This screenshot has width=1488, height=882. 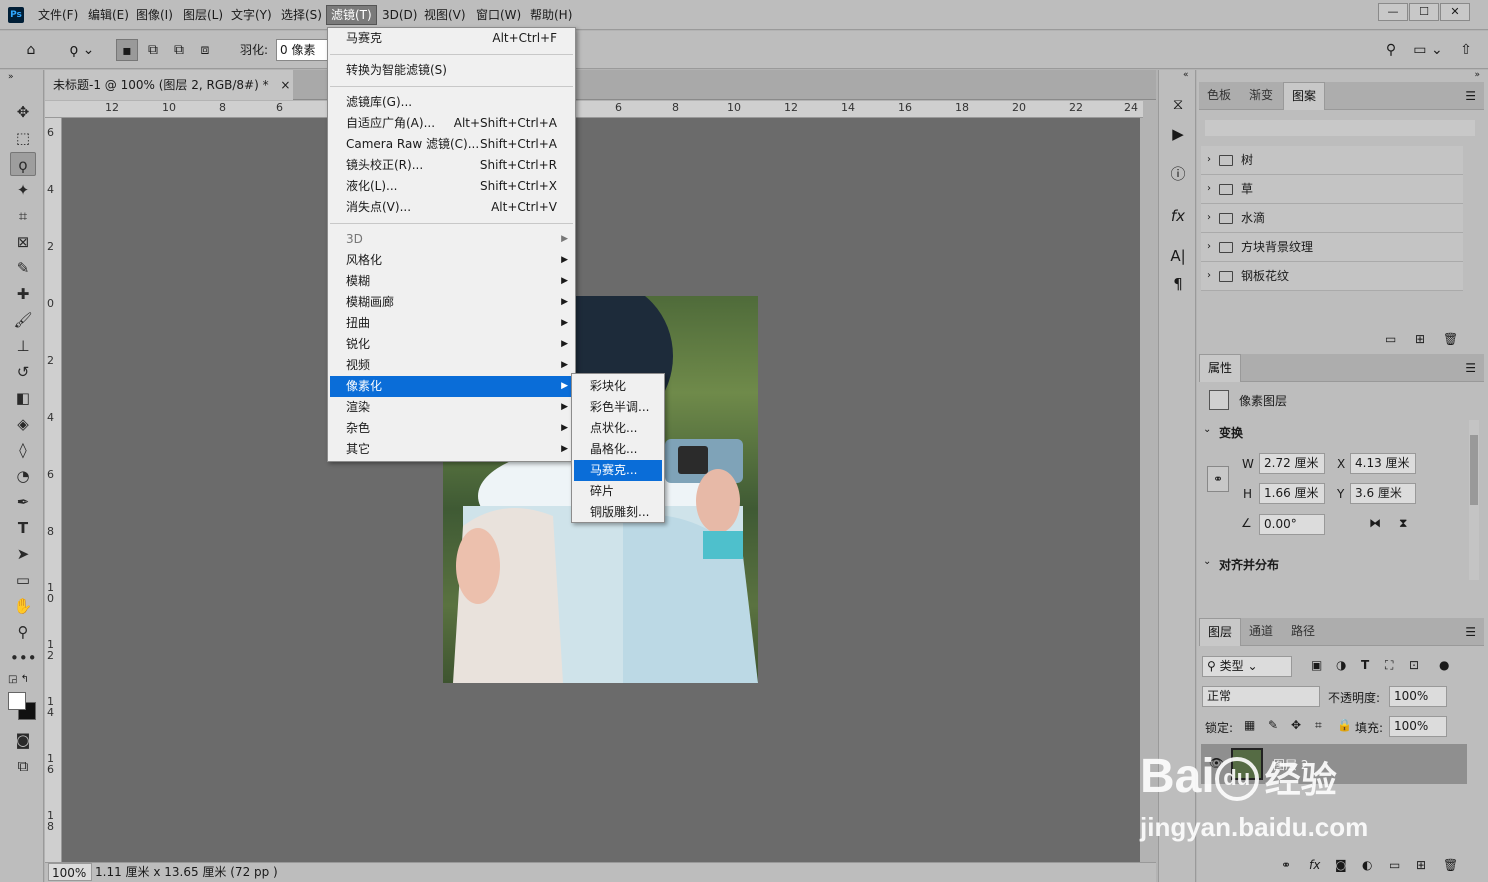 I want to click on paint-bucket-tool-icon: ◈, so click(x=23, y=424).